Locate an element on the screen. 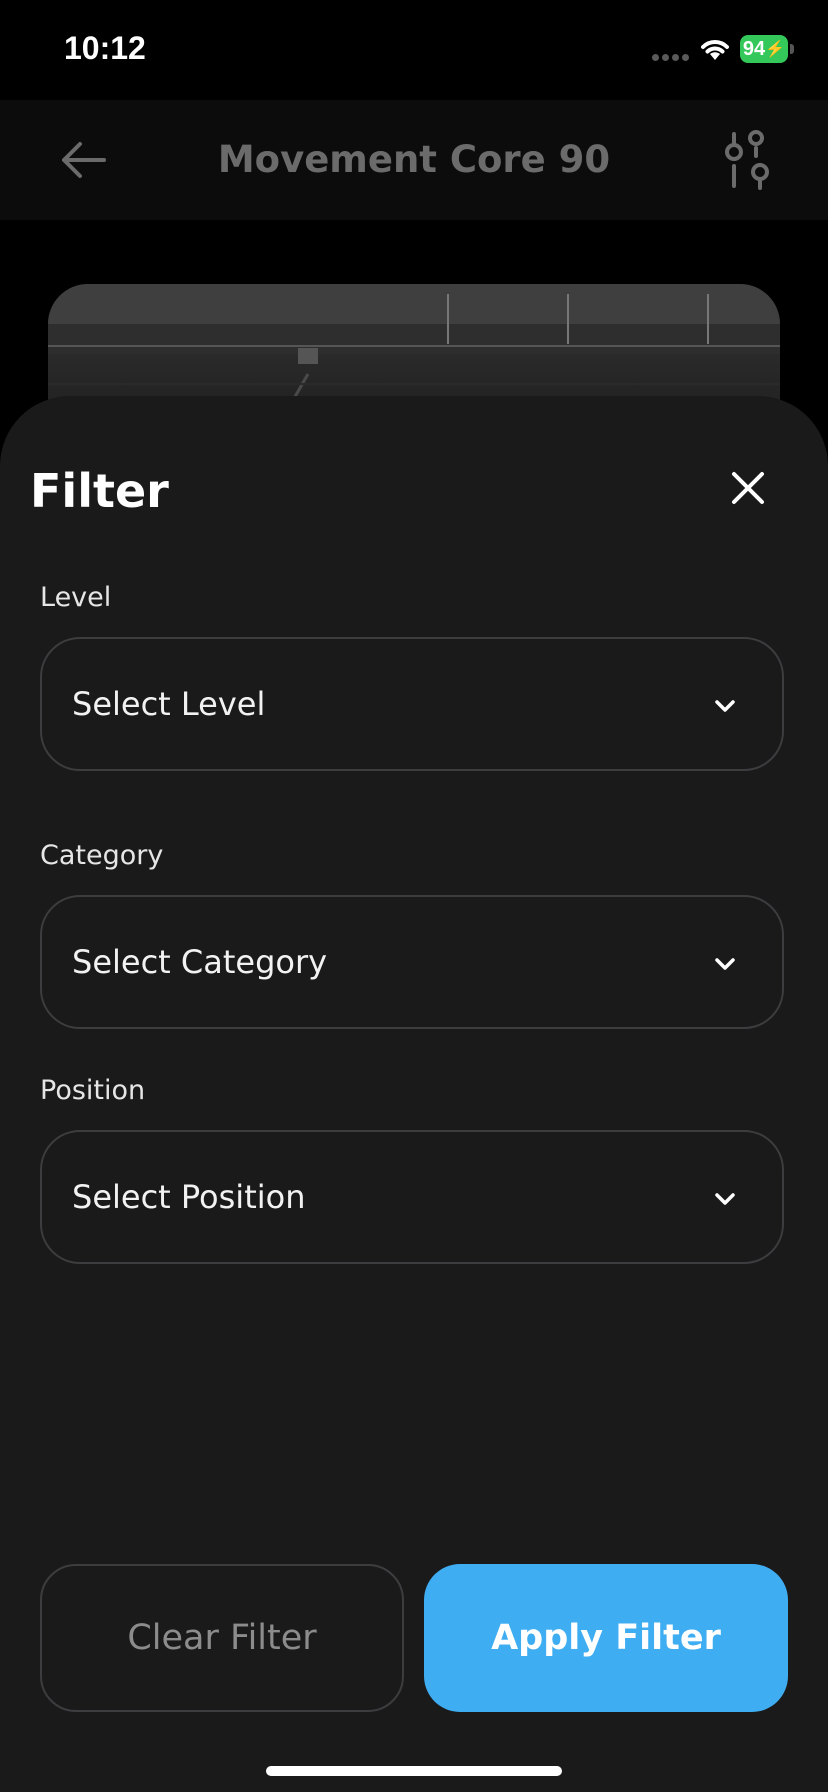  category-label: Category is located at coordinates (102, 855).